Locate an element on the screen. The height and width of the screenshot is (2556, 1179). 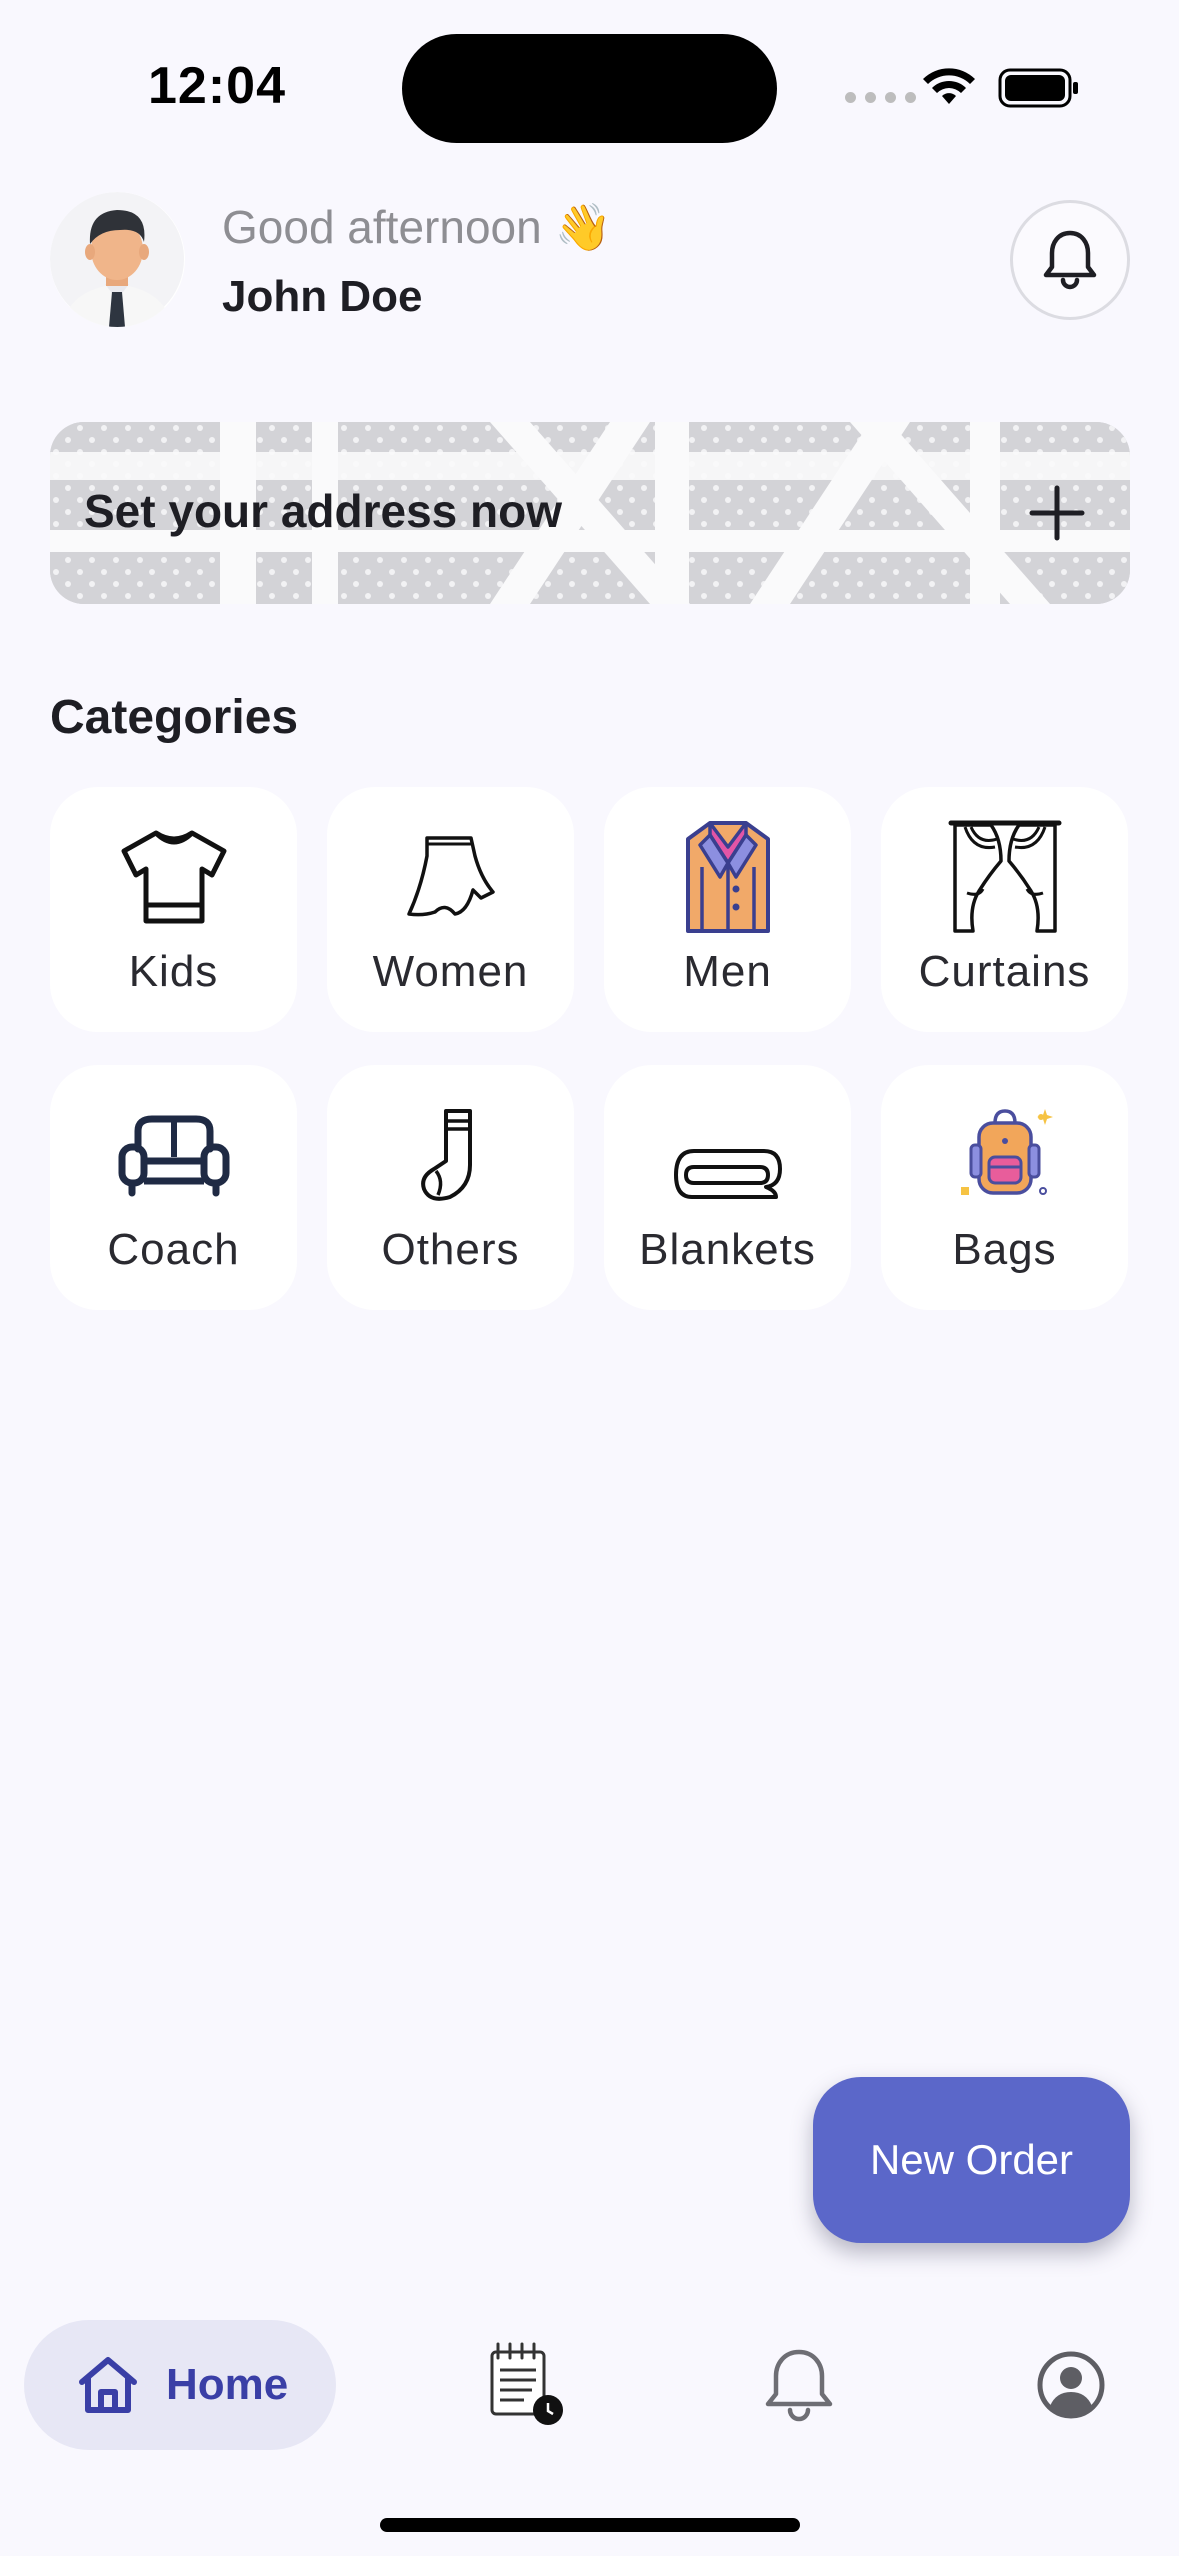
category-label: Coach is located at coordinates (173, 1249).